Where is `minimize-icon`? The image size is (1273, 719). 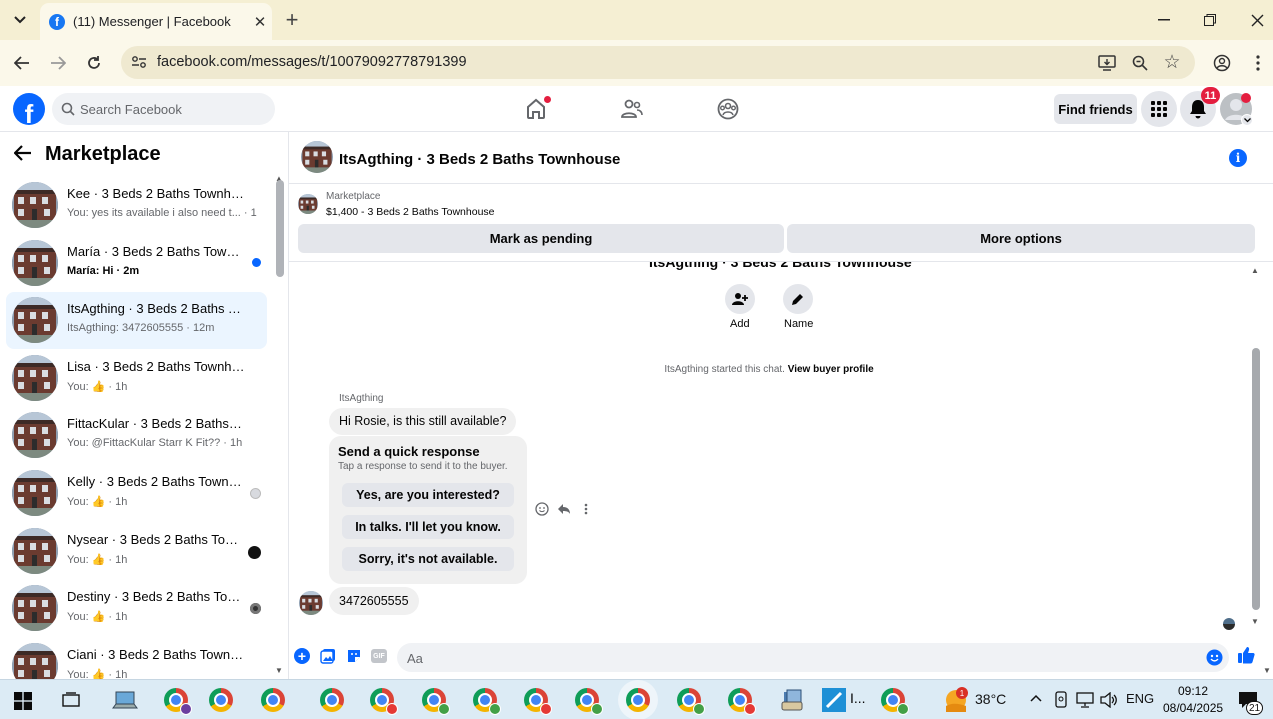 minimize-icon is located at coordinates (1164, 20).